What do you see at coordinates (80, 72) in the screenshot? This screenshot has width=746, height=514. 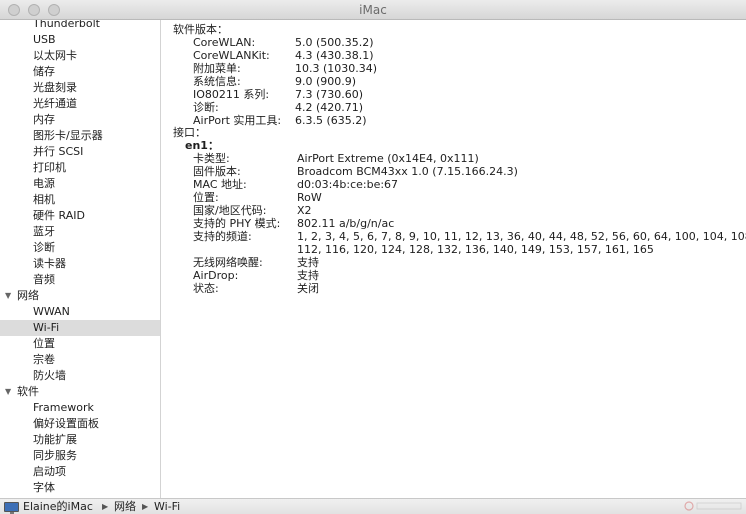 I see `sidebar-item: 储存` at bounding box center [80, 72].